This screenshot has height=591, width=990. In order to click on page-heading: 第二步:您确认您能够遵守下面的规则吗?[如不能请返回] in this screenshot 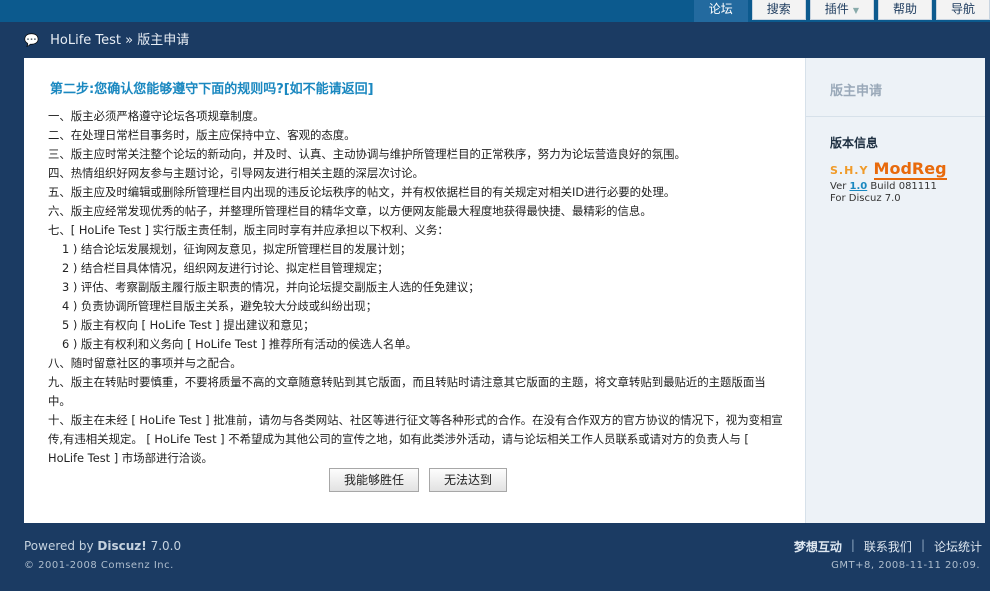, I will do `click(212, 89)`.